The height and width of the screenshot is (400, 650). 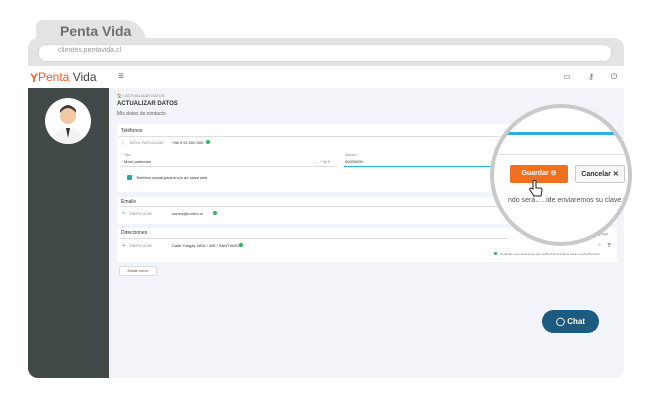 What do you see at coordinates (535, 173) in the screenshot?
I see `save-label: Guardar` at bounding box center [535, 173].